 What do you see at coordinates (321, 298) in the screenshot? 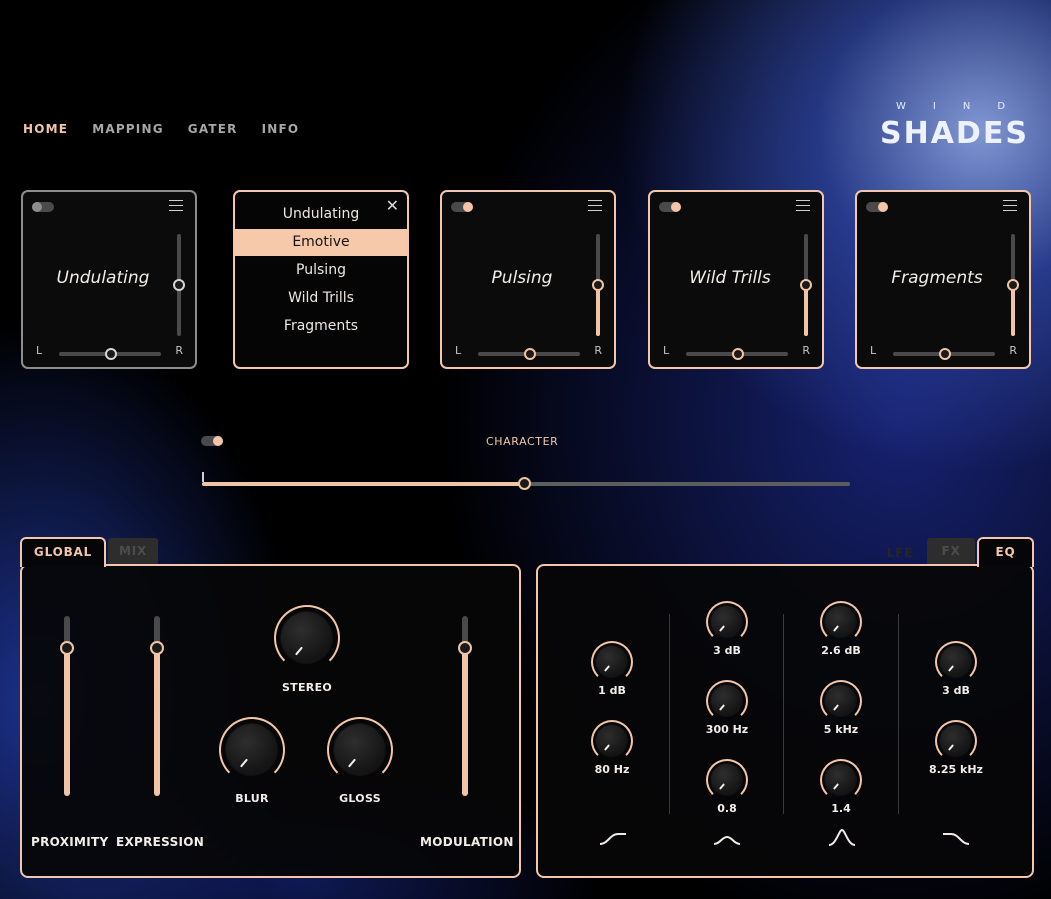
I see `dropdown-option-wild-trills: Wild Trills` at bounding box center [321, 298].